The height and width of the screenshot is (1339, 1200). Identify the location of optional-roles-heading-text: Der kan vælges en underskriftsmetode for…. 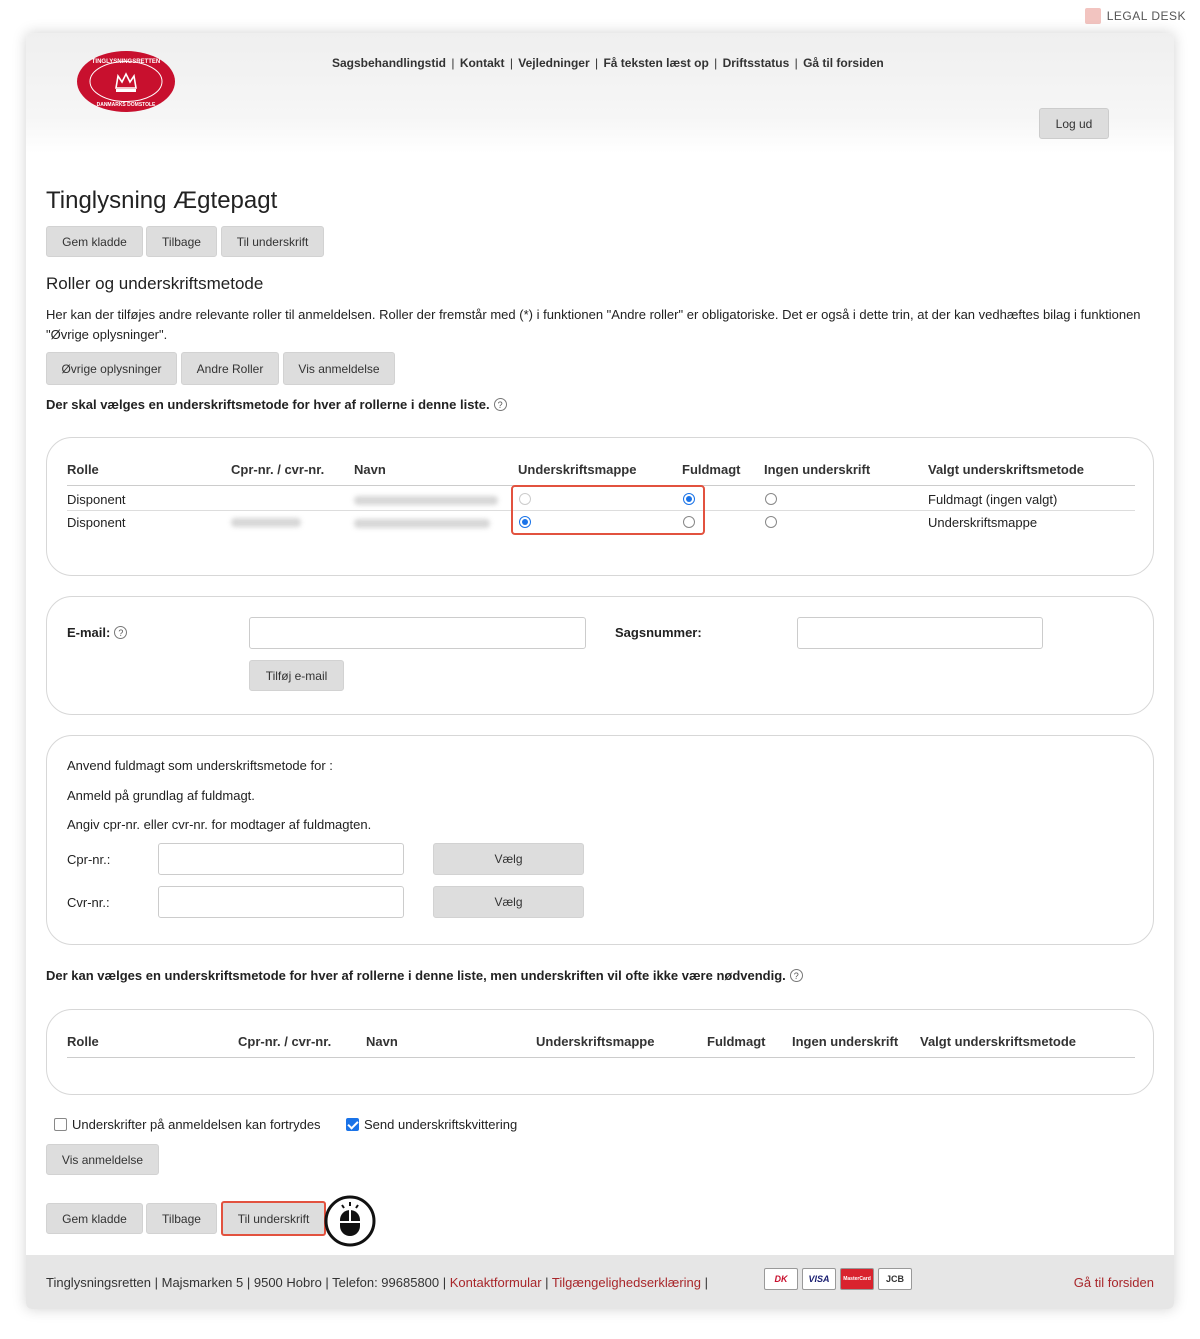
(416, 975).